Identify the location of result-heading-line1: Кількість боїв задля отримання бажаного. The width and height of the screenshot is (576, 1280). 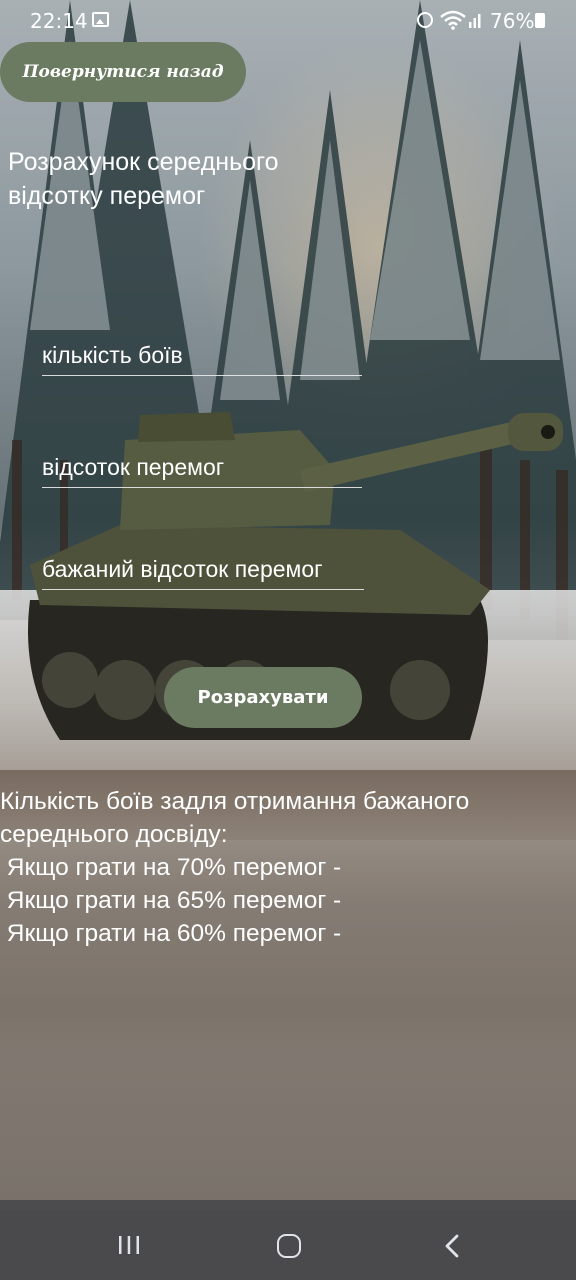
(235, 801).